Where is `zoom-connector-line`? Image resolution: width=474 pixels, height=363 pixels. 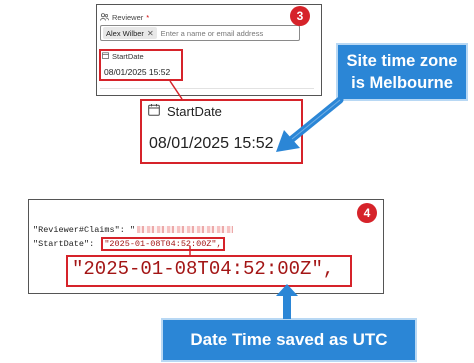
zoom-connector-line is located at coordinates (176, 90).